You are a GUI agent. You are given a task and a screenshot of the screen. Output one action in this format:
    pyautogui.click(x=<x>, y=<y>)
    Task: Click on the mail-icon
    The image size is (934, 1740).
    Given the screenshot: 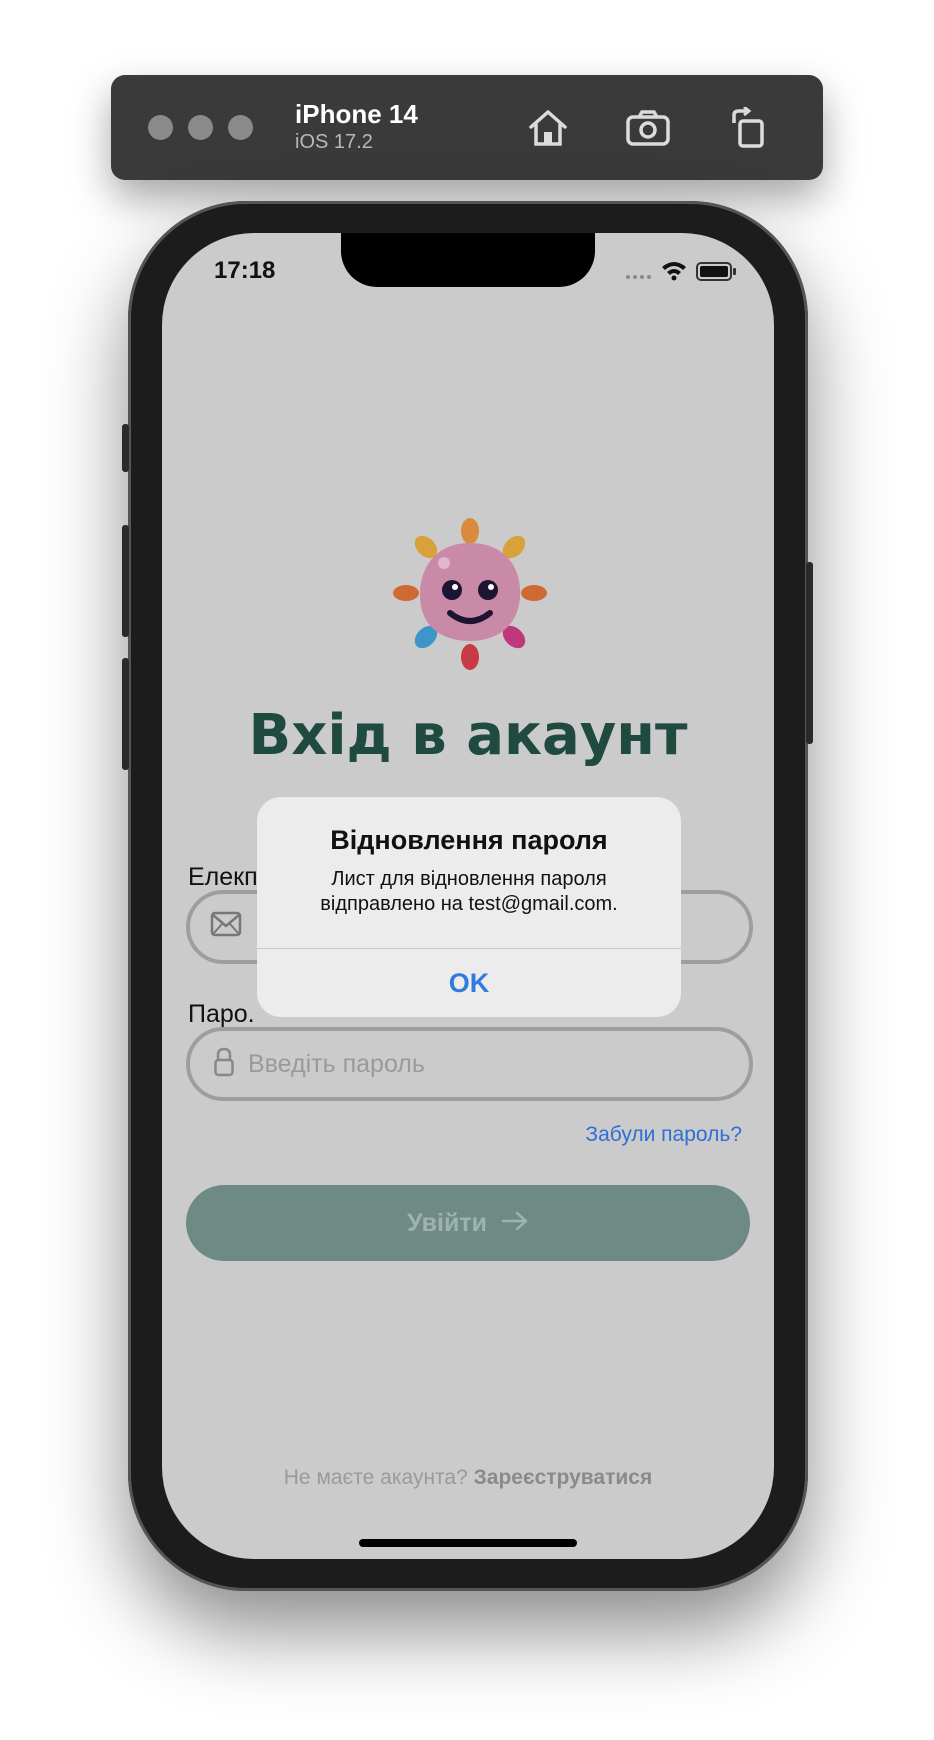 What is the action you would take?
    pyautogui.click(x=226, y=926)
    